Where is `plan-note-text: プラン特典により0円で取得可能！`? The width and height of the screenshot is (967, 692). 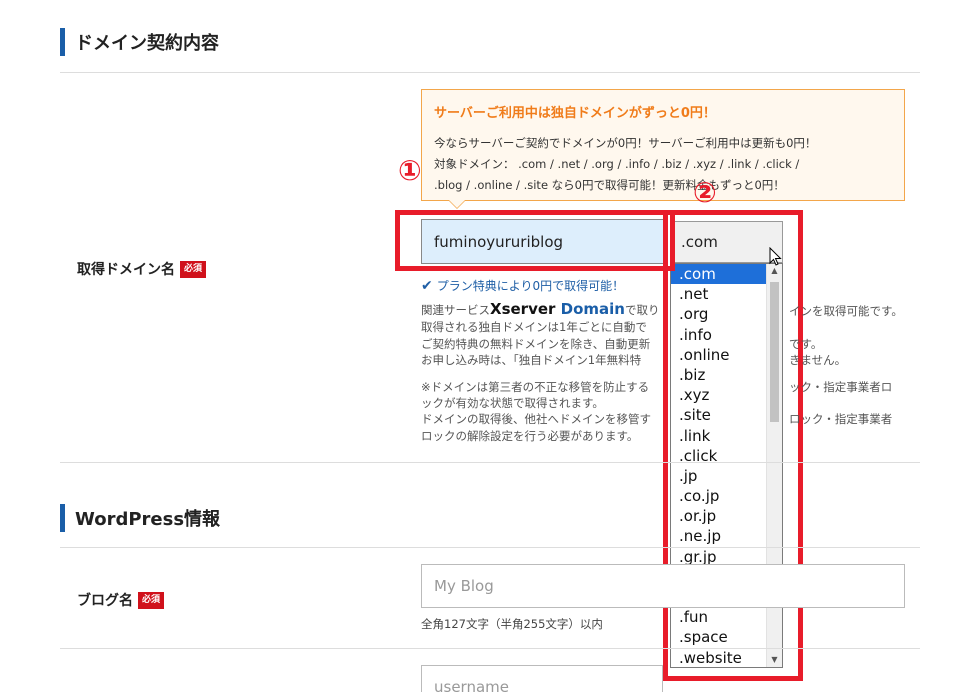 plan-note-text: プラン特典により0円で取得可能！ is located at coordinates (530, 286).